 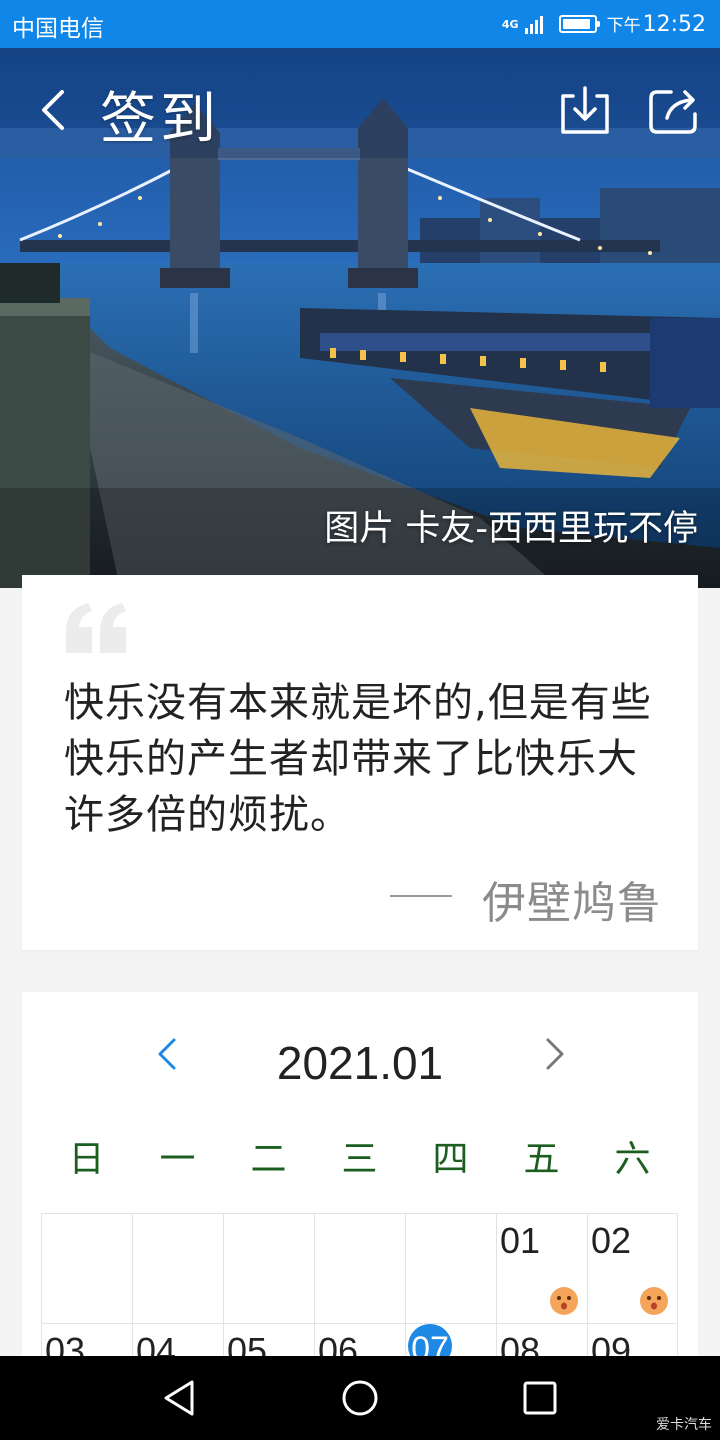 I want to click on chevron-left-icon, so click(x=53, y=110).